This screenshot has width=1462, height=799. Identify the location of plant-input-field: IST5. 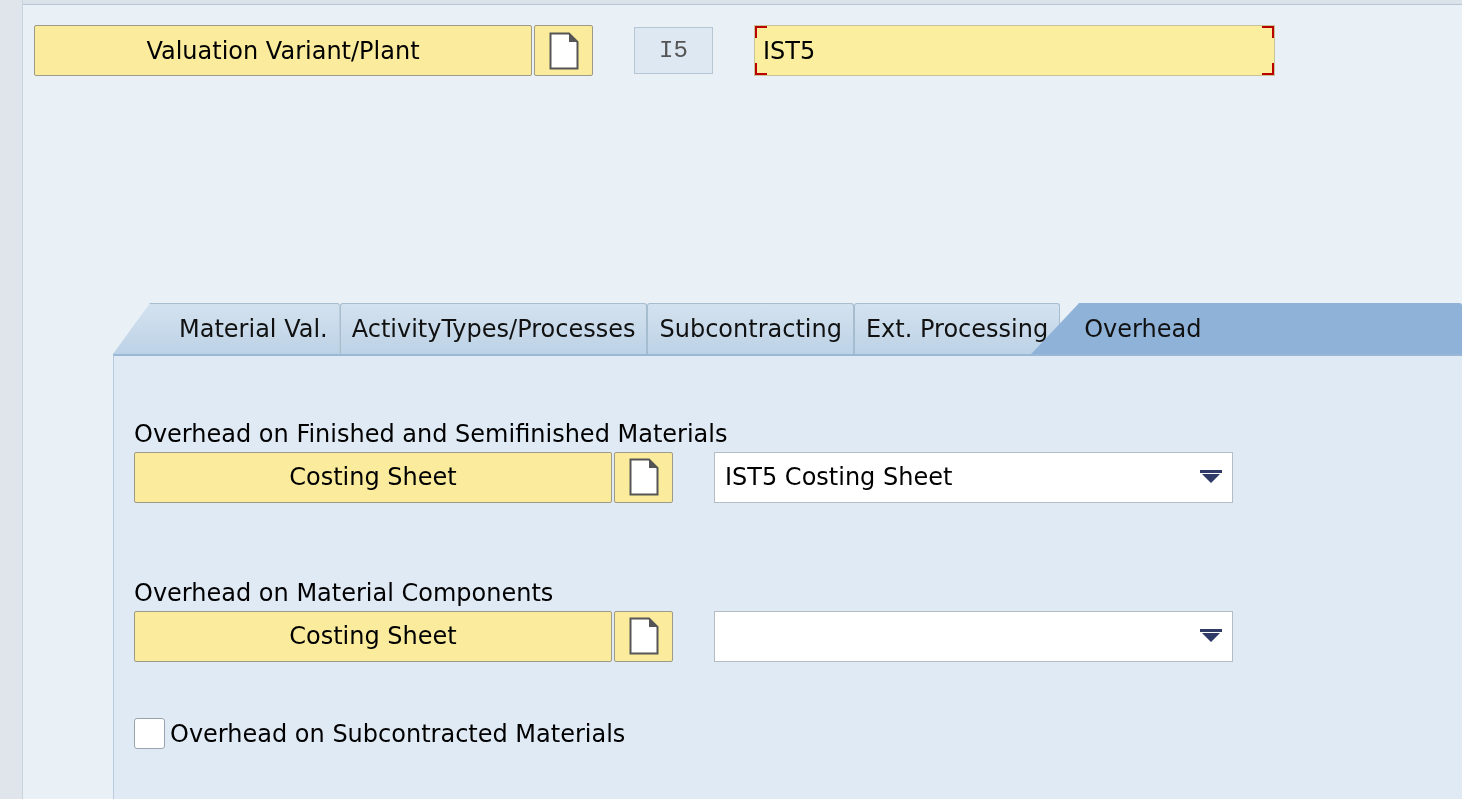
(1014, 50).